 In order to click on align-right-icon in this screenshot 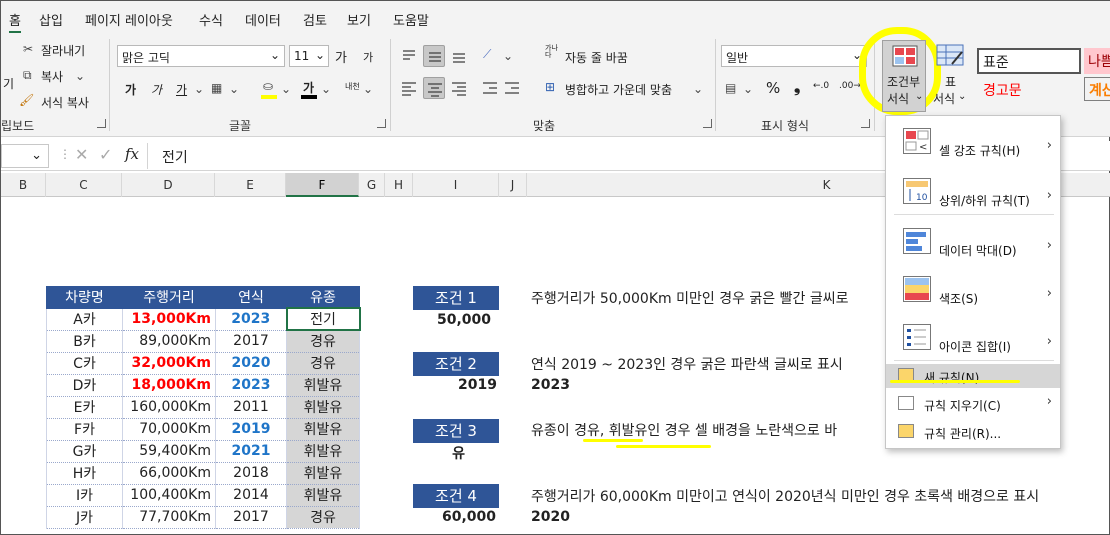, I will do `click(459, 88)`.